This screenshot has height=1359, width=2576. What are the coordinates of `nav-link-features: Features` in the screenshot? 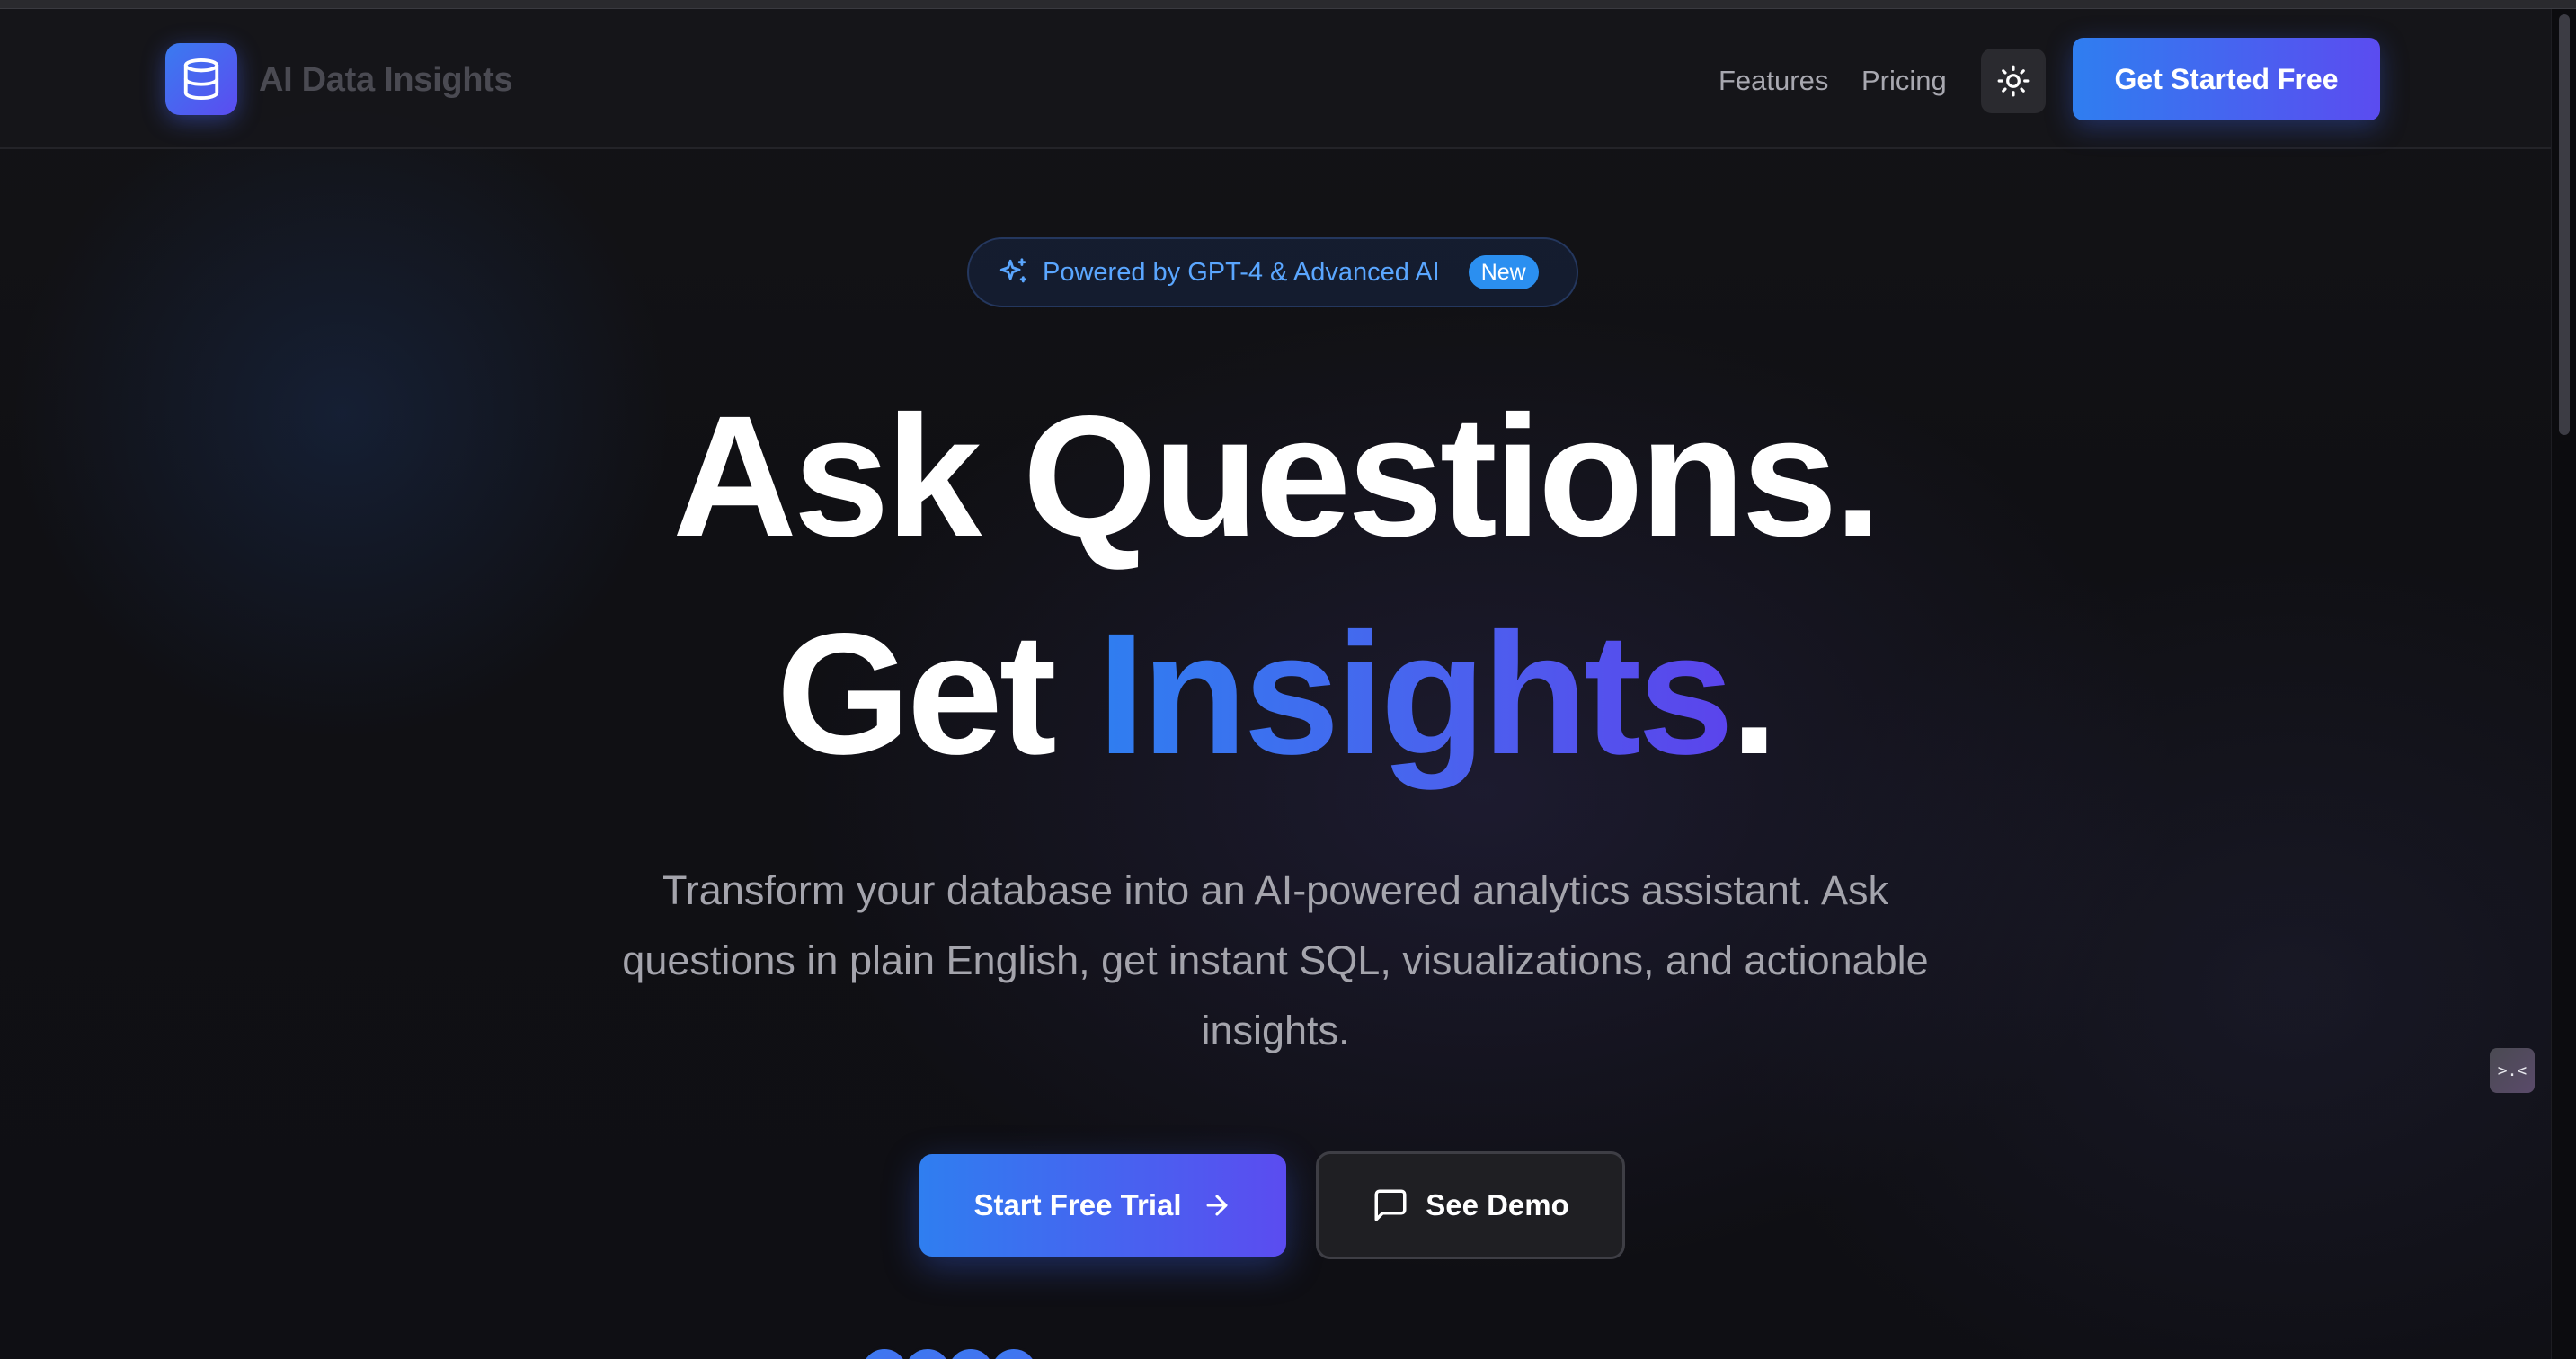 It's located at (1773, 81).